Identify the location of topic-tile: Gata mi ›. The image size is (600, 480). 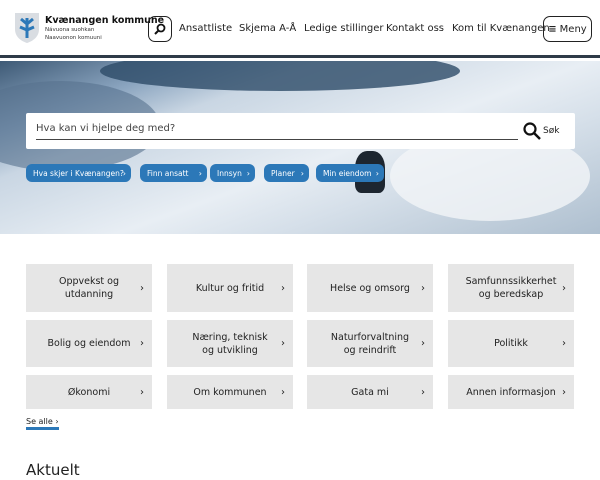
(370, 392).